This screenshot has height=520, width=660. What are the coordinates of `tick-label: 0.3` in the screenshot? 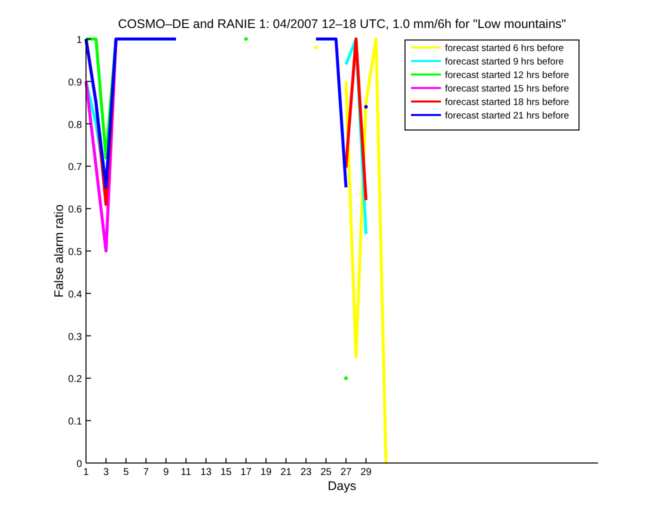 It's located at (75, 337).